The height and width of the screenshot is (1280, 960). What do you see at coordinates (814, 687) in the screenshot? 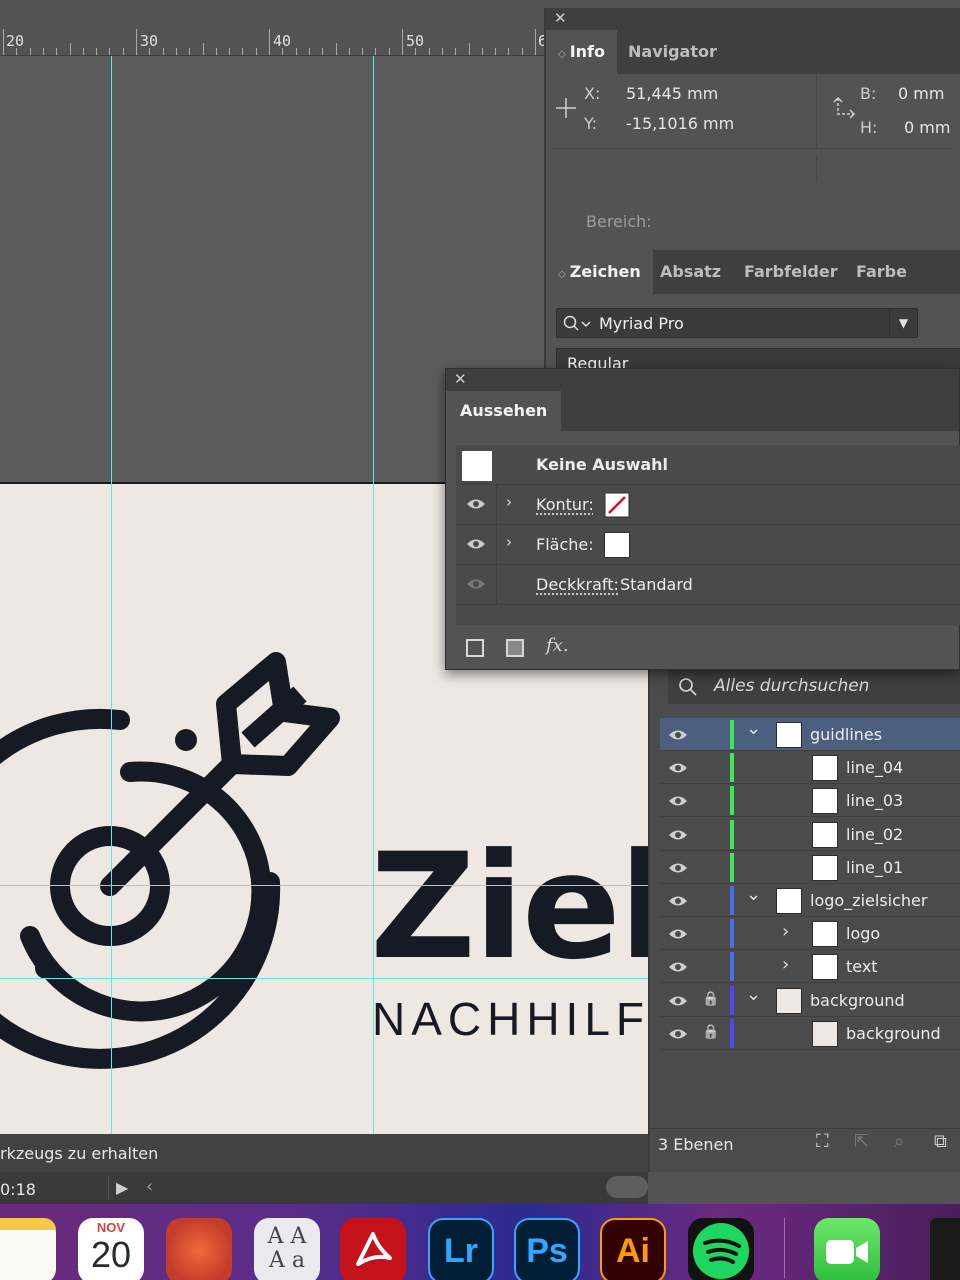
I see `layers-search-input: Alles durchsuchen` at bounding box center [814, 687].